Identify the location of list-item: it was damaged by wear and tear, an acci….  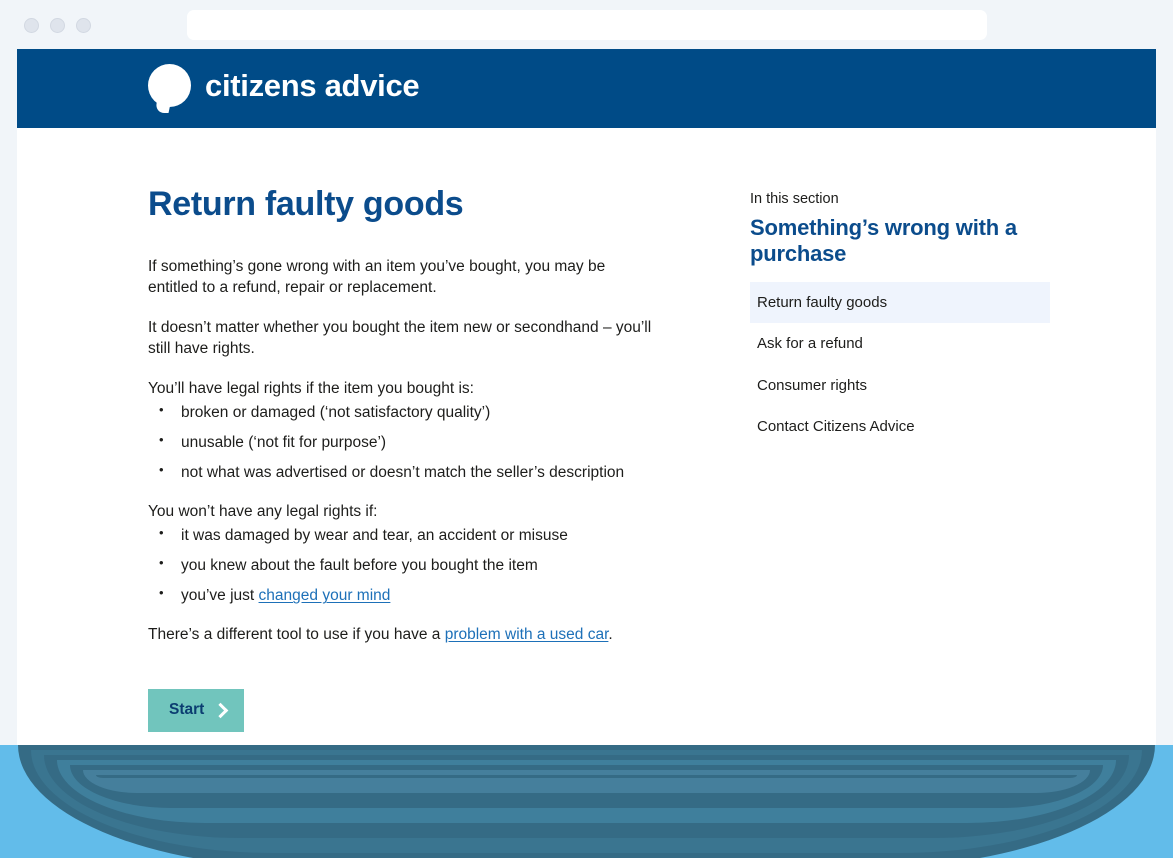
(403, 535).